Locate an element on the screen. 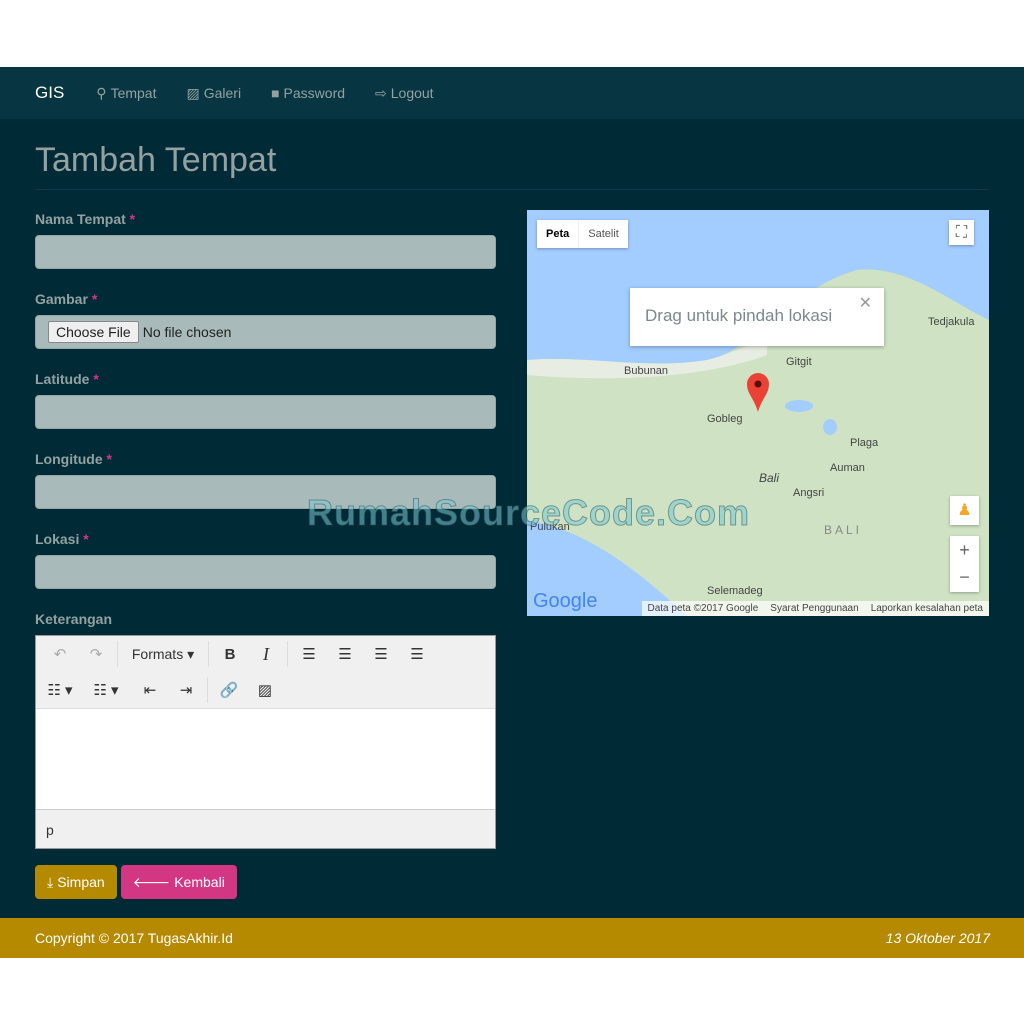 The image size is (1024, 1024). fullscreen-button: ⛶ is located at coordinates (961, 232).